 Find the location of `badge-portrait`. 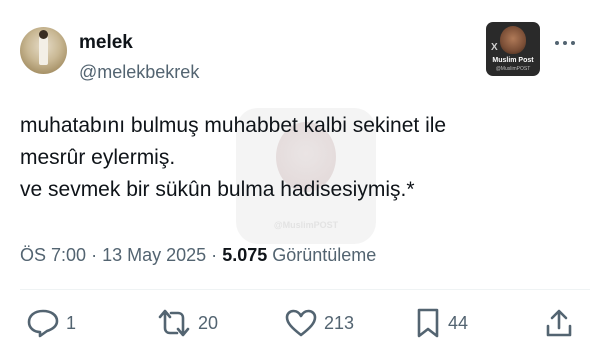

badge-portrait is located at coordinates (513, 40).